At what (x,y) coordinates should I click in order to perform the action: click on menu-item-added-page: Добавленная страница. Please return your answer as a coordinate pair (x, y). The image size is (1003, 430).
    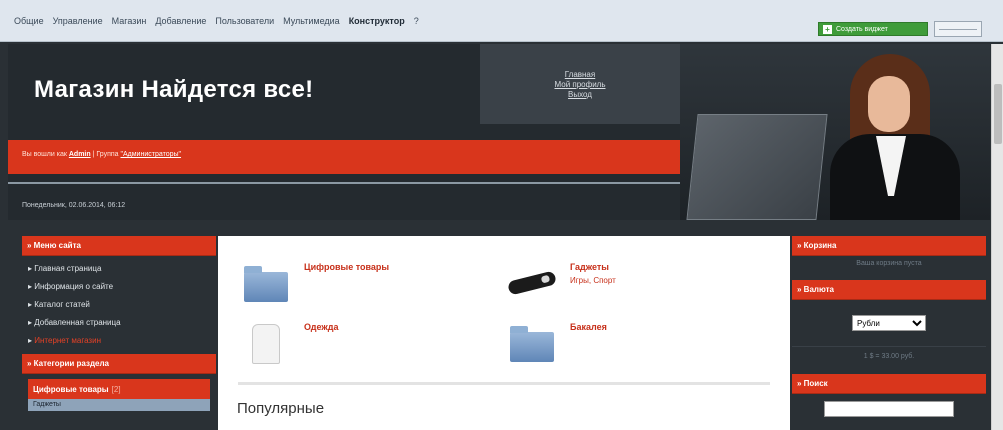
    Looking at the image, I should click on (122, 323).